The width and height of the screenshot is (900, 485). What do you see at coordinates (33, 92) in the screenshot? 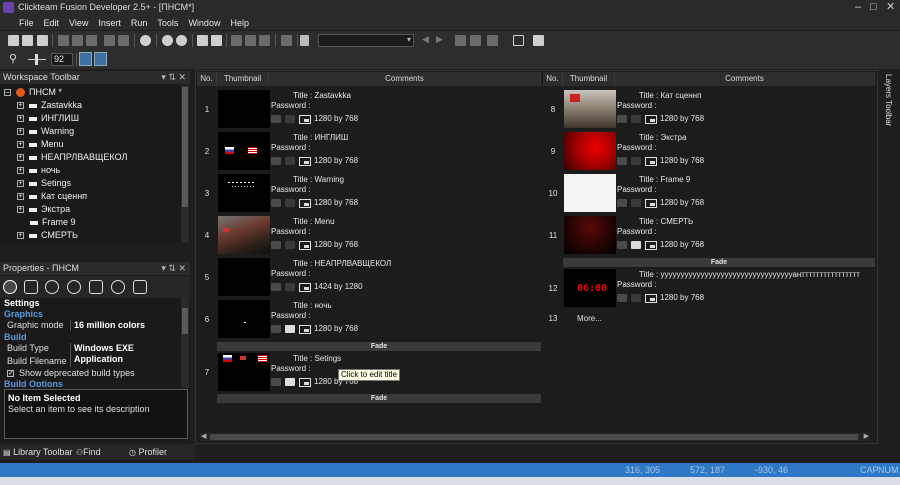
I see `tree-root: – ПНСМ *` at bounding box center [33, 92].